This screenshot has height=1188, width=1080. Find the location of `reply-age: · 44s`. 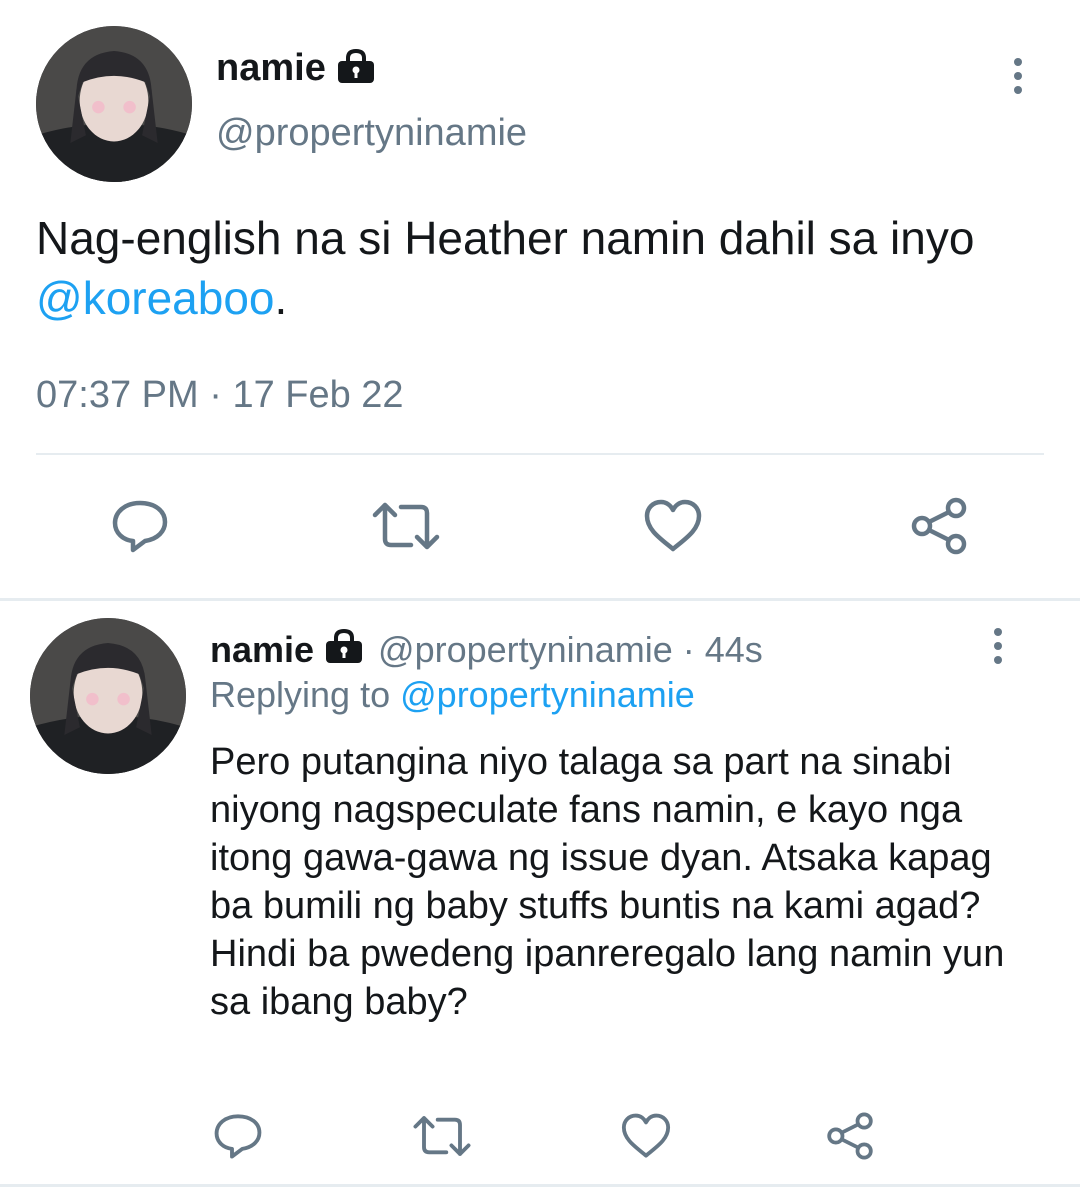

reply-age: · 44s is located at coordinates (722, 649).